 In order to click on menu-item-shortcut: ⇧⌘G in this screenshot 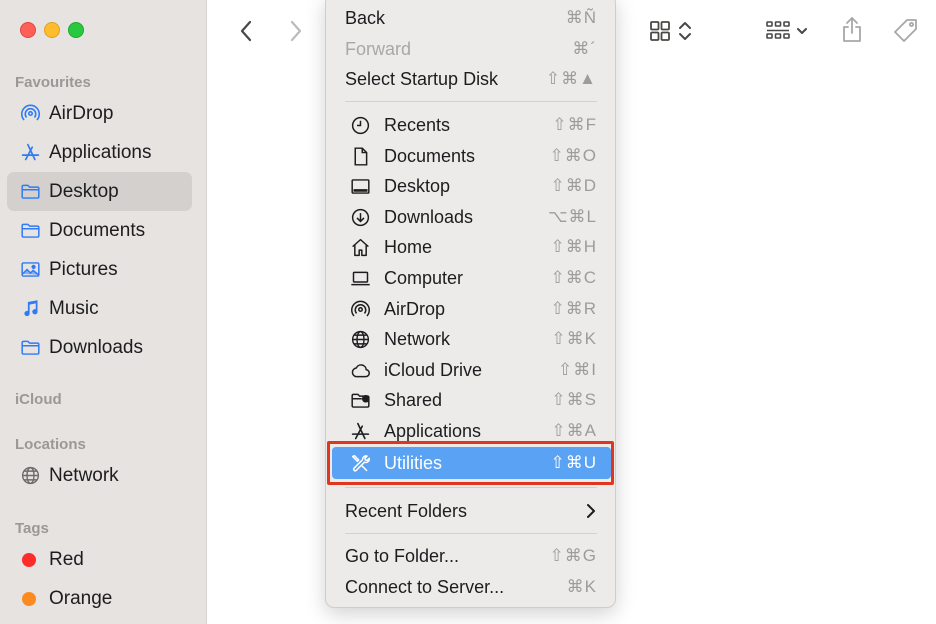, I will do `click(573, 555)`.